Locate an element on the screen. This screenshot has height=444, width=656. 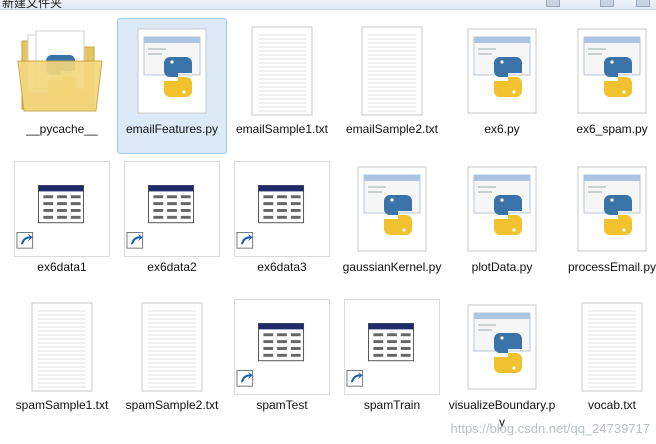
file-item: visualizeBoundary.py is located at coordinates (502, 362).